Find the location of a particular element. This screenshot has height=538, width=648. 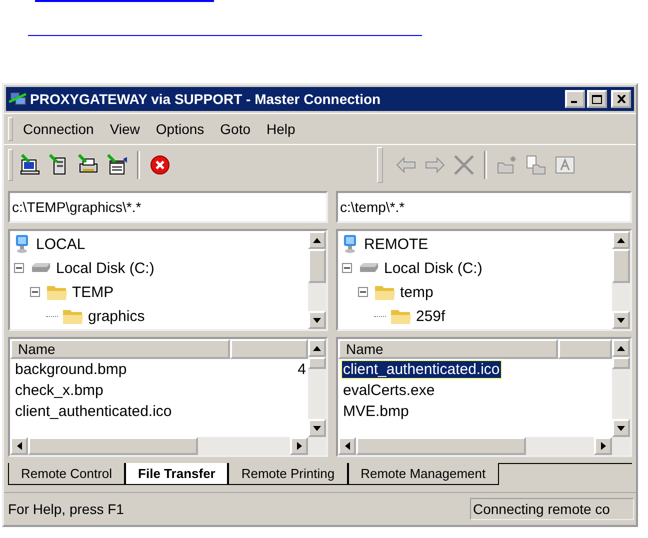

menu-item: Options is located at coordinates (180, 129).